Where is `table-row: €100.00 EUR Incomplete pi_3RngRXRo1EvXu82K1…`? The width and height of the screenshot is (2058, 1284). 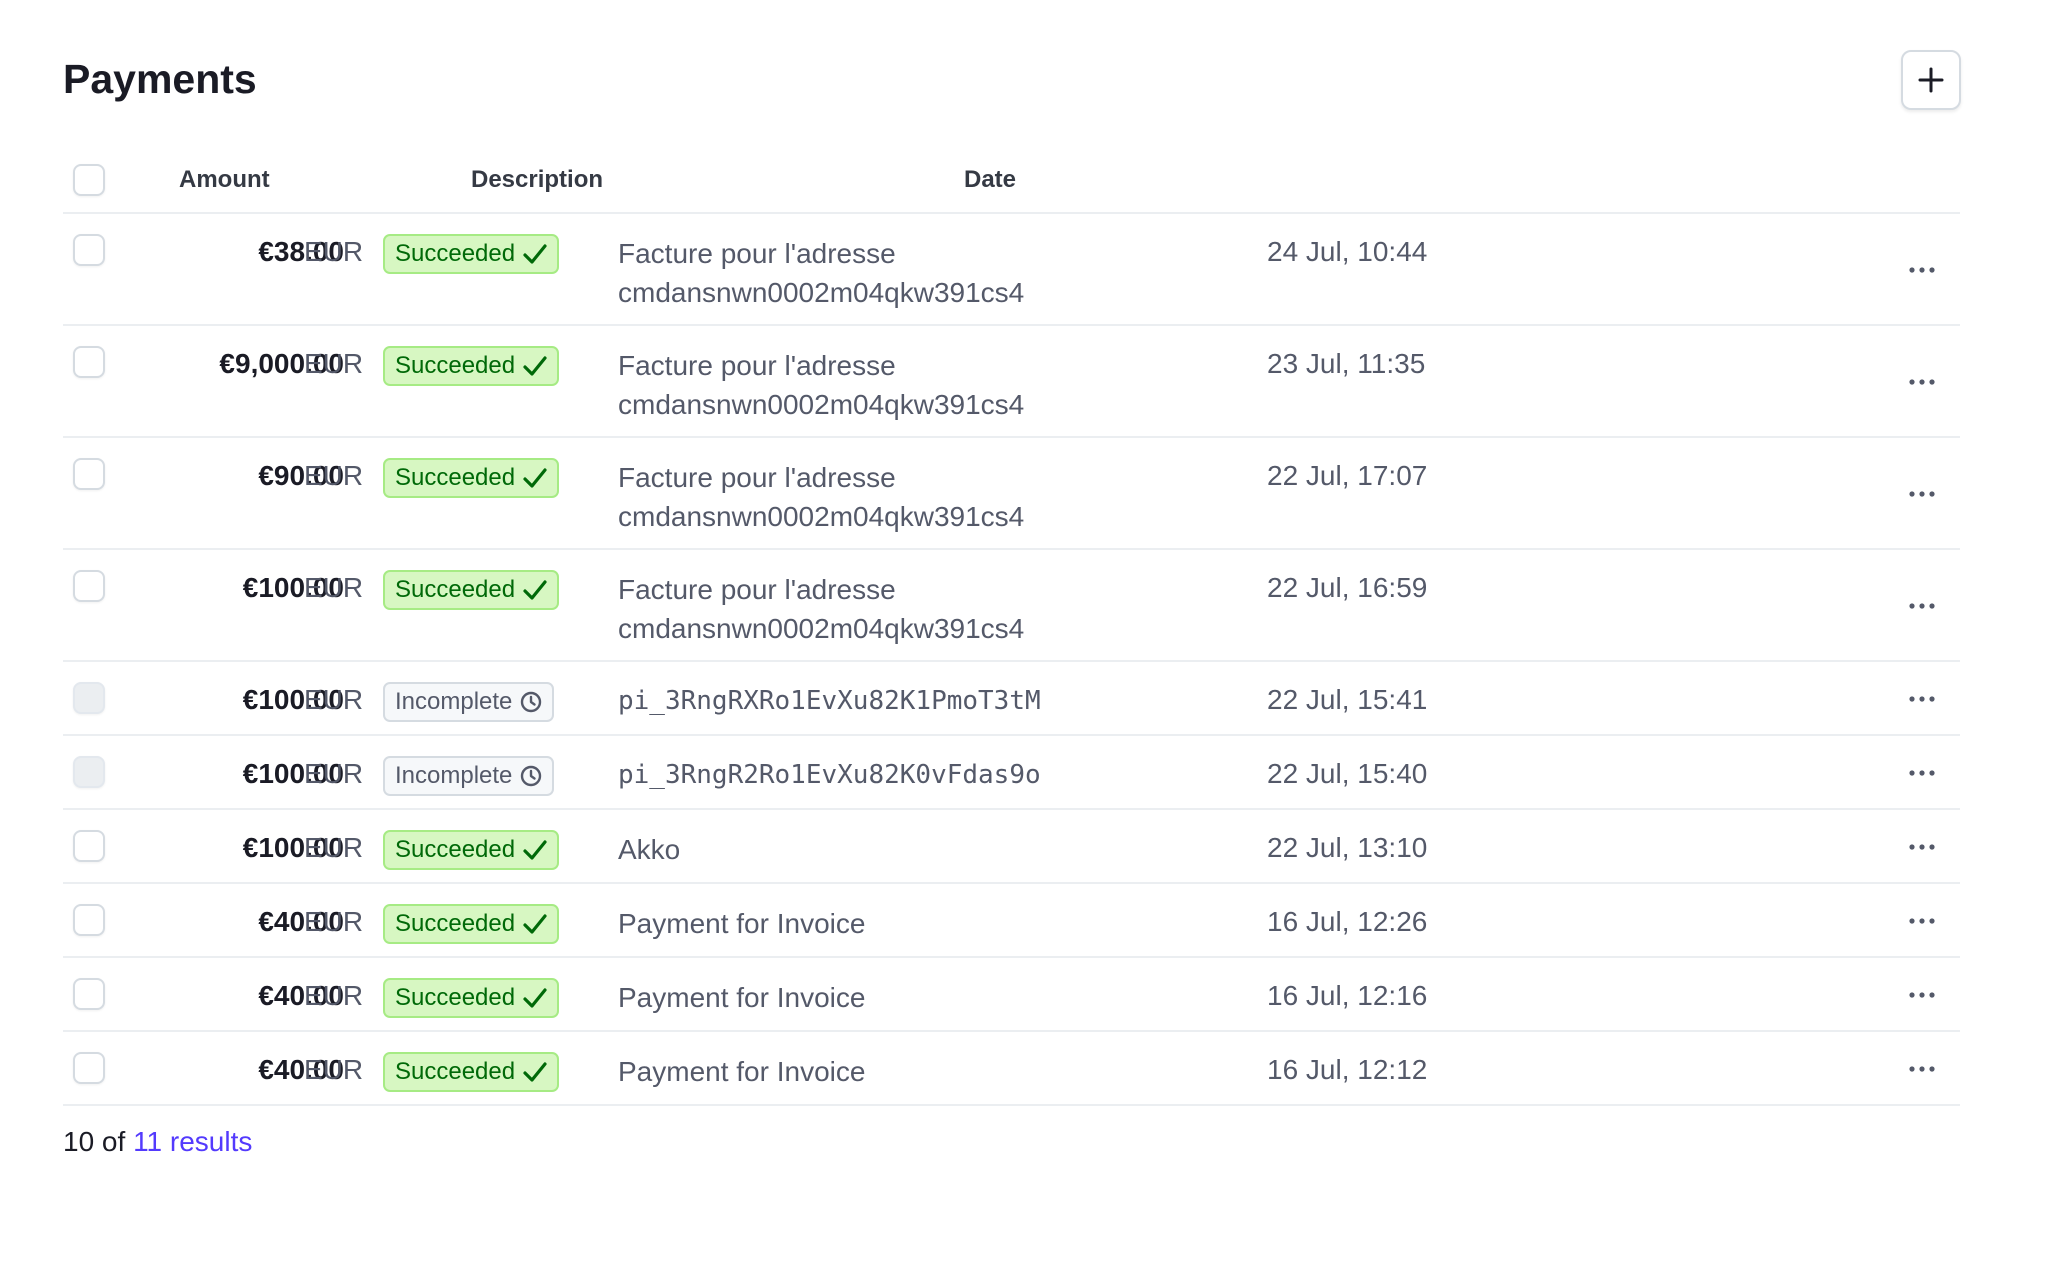
table-row: €100.00 EUR Incomplete pi_3RngRXRo1EvXu82K1… is located at coordinates (1011, 699).